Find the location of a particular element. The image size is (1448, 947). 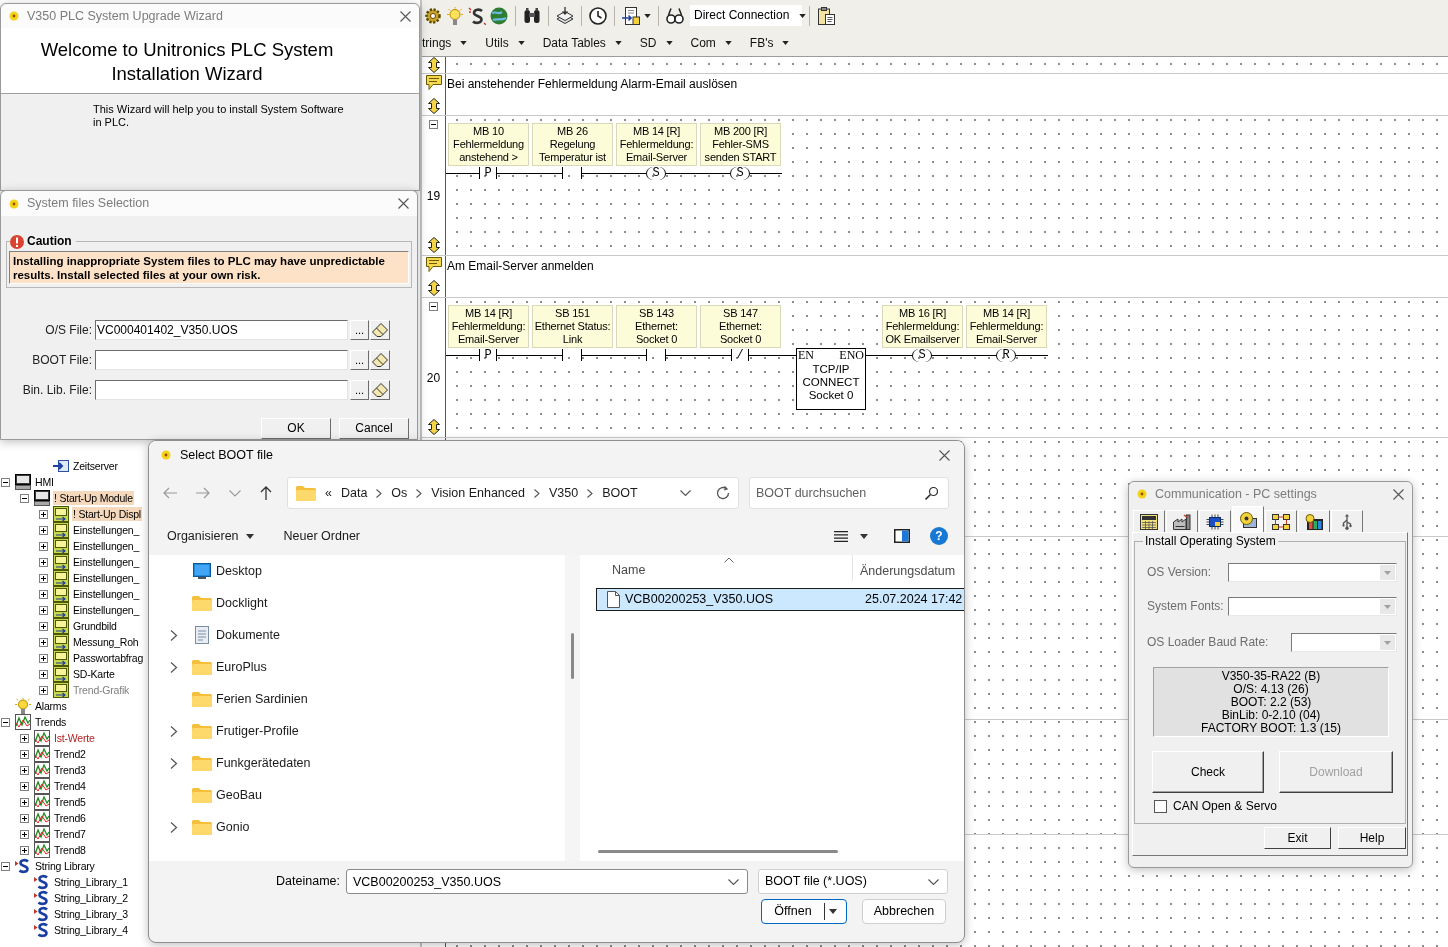

filename-field: VCB00200253_V350.UOS is located at coordinates (547, 881).